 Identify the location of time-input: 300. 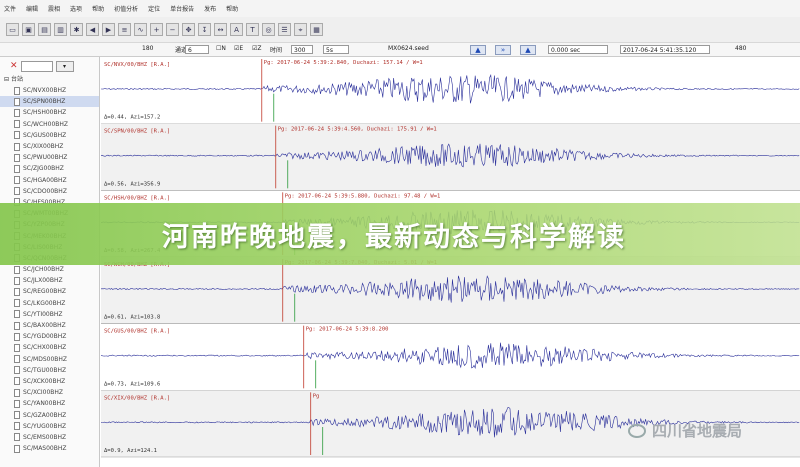
(302, 49).